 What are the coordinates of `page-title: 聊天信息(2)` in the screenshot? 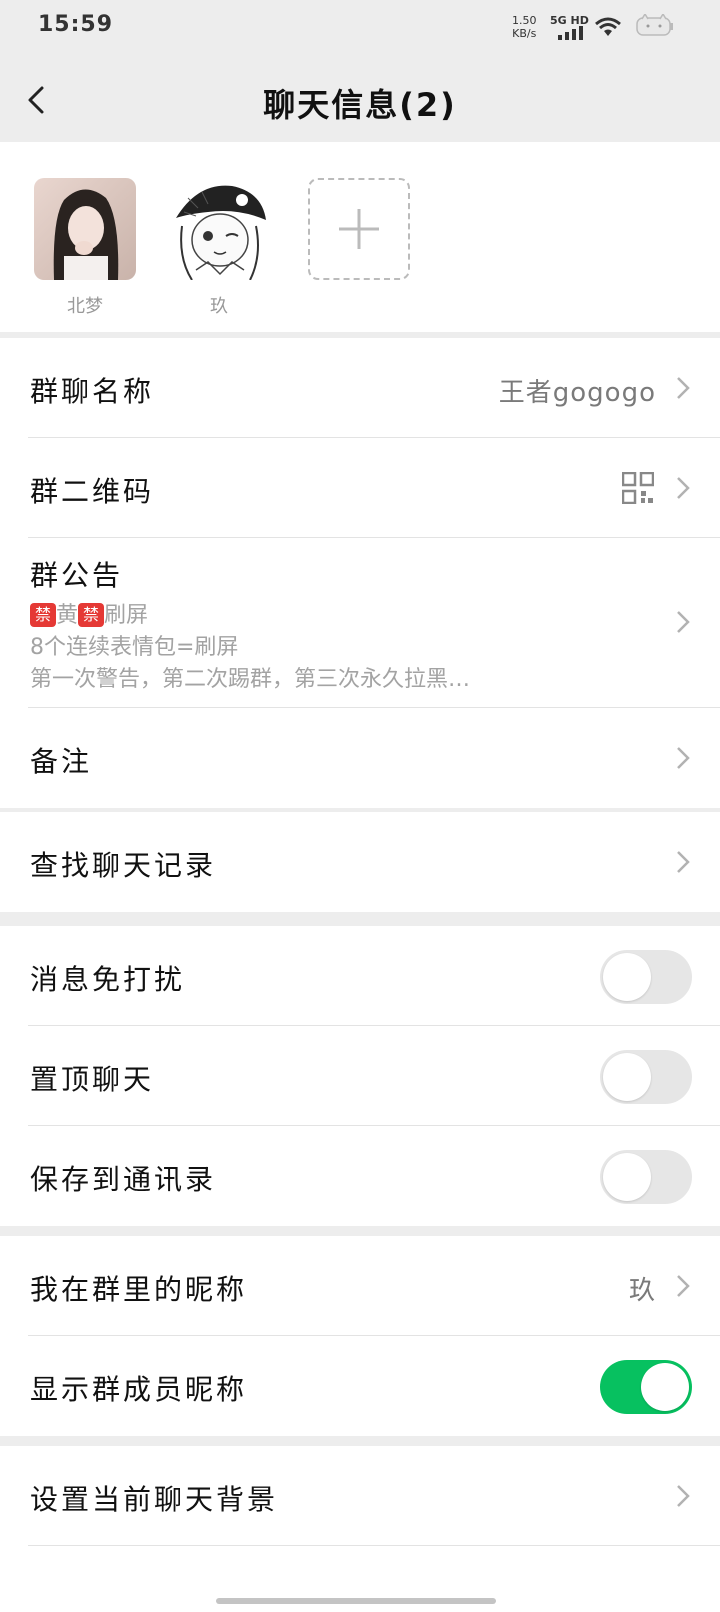 It's located at (360, 105).